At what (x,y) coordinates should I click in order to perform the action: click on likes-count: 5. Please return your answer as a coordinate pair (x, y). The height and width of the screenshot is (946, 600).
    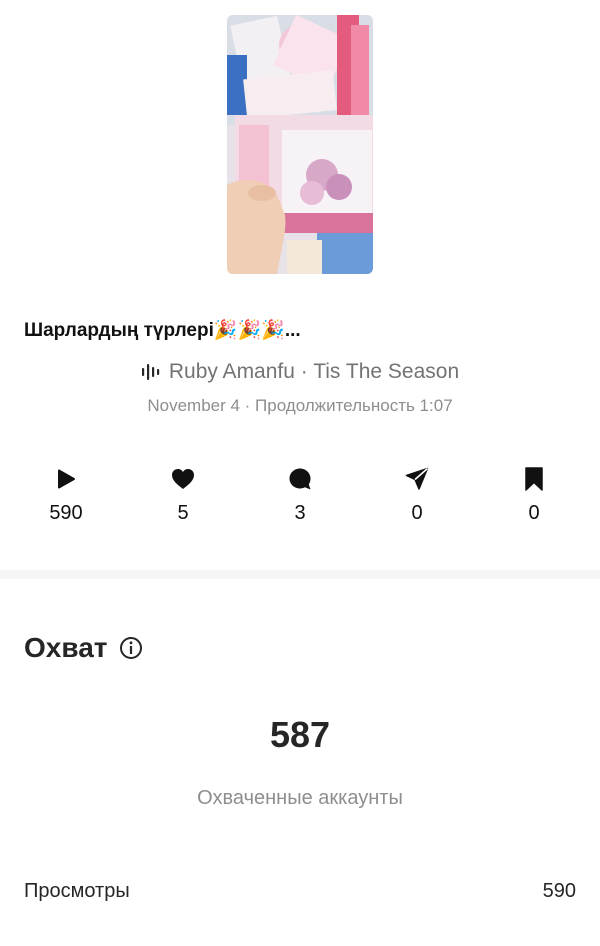
    Looking at the image, I should click on (183, 513).